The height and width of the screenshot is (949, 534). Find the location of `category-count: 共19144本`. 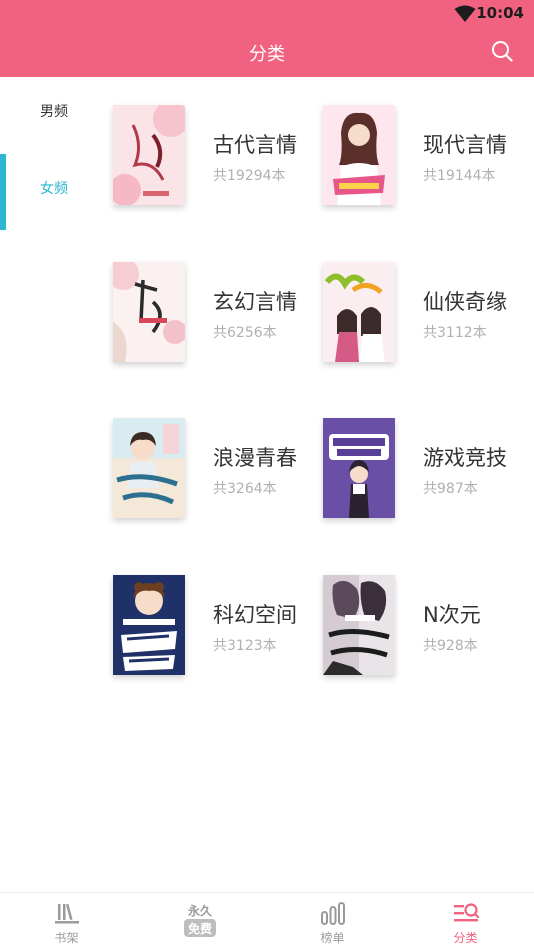

category-count: 共19144本 is located at coordinates (459, 176).